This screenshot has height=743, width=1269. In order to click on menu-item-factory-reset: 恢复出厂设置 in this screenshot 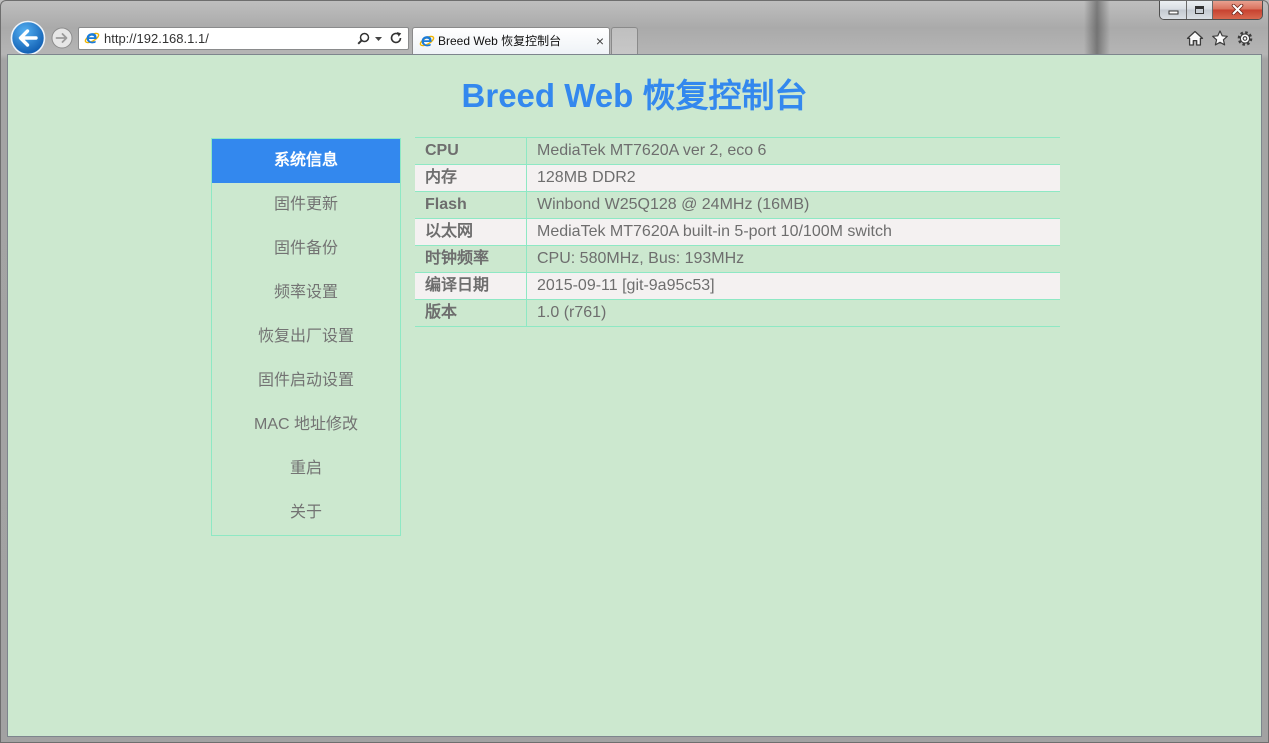, I will do `click(306, 337)`.